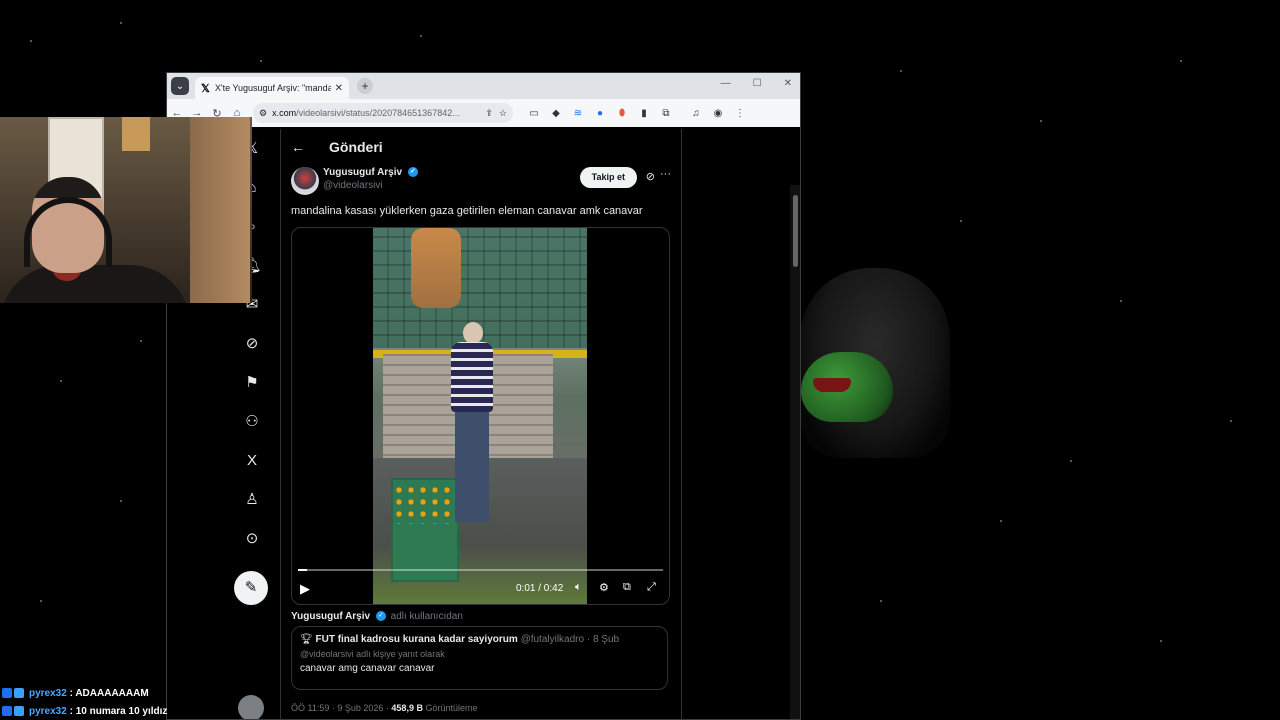  Describe the element at coordinates (339, 88) in the screenshot. I see `close-tab-icon: ✕` at that location.